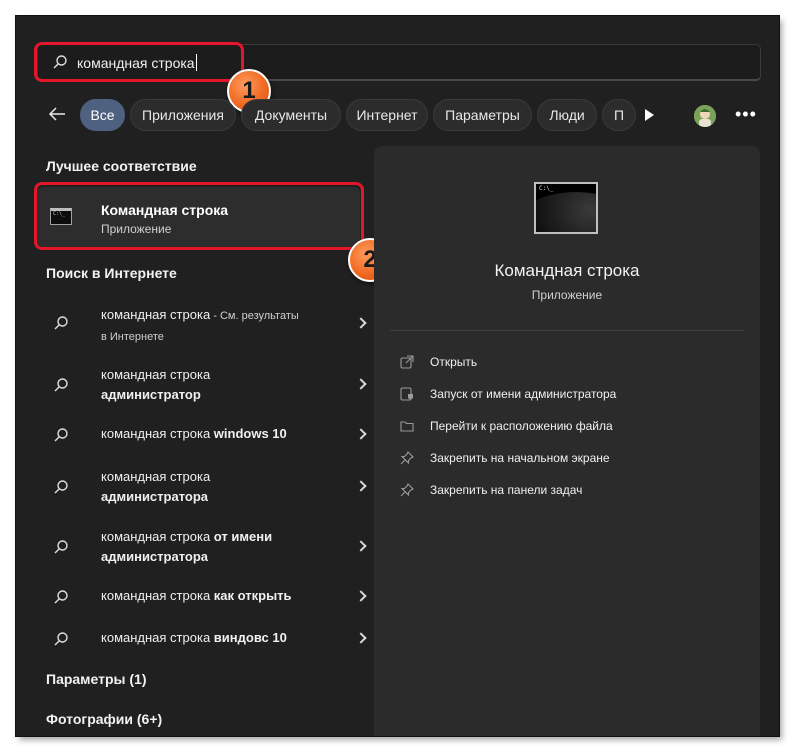 Image resolution: width=795 pixels, height=752 pixels. What do you see at coordinates (482, 115) in the screenshot?
I see `filter-settings: Параметры` at bounding box center [482, 115].